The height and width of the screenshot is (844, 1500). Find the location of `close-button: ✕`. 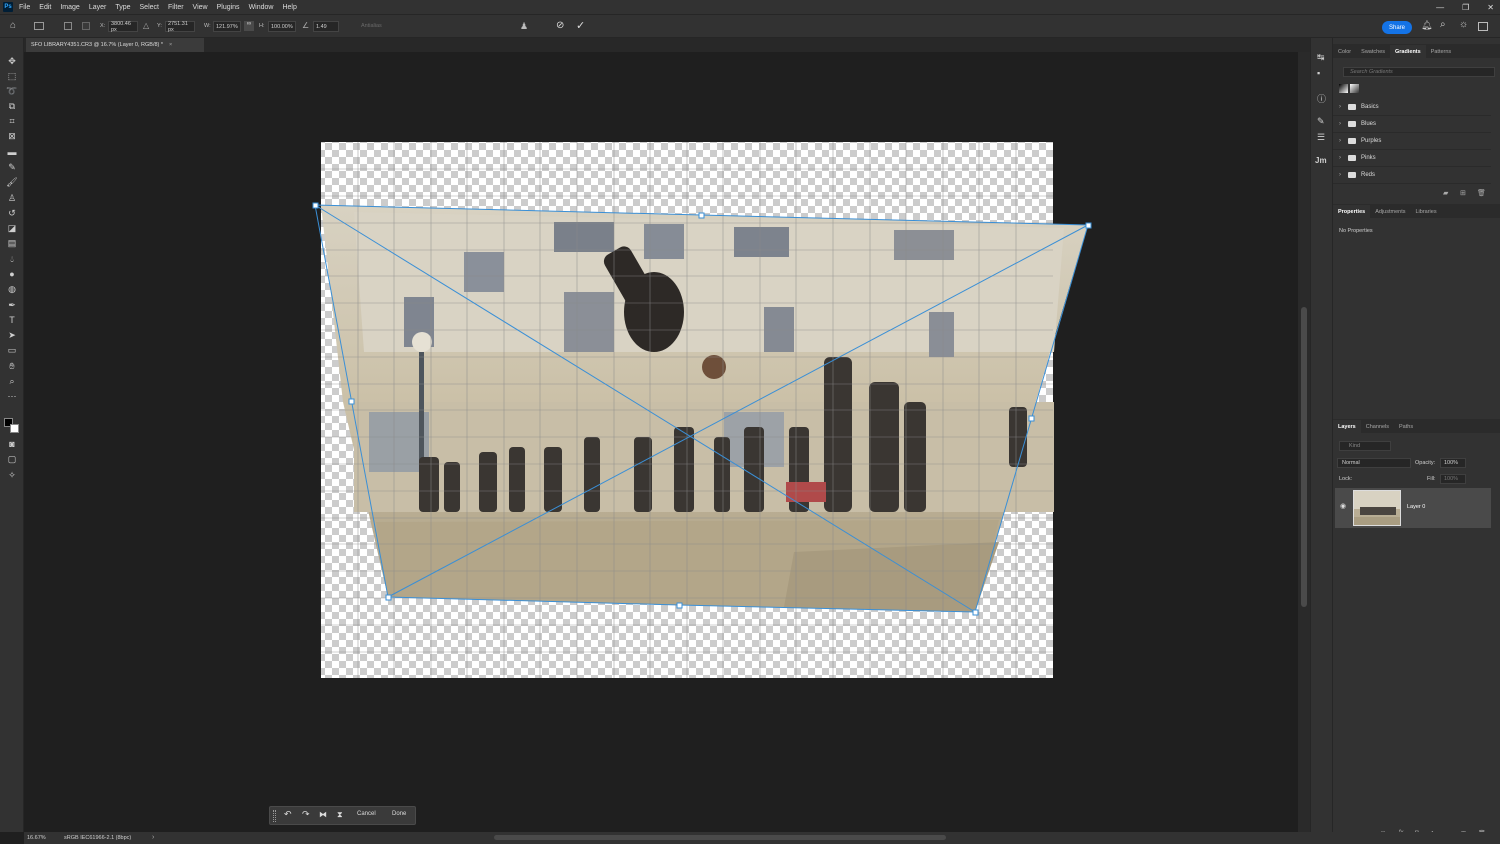

close-button: ✕ is located at coordinates (1490, 7).